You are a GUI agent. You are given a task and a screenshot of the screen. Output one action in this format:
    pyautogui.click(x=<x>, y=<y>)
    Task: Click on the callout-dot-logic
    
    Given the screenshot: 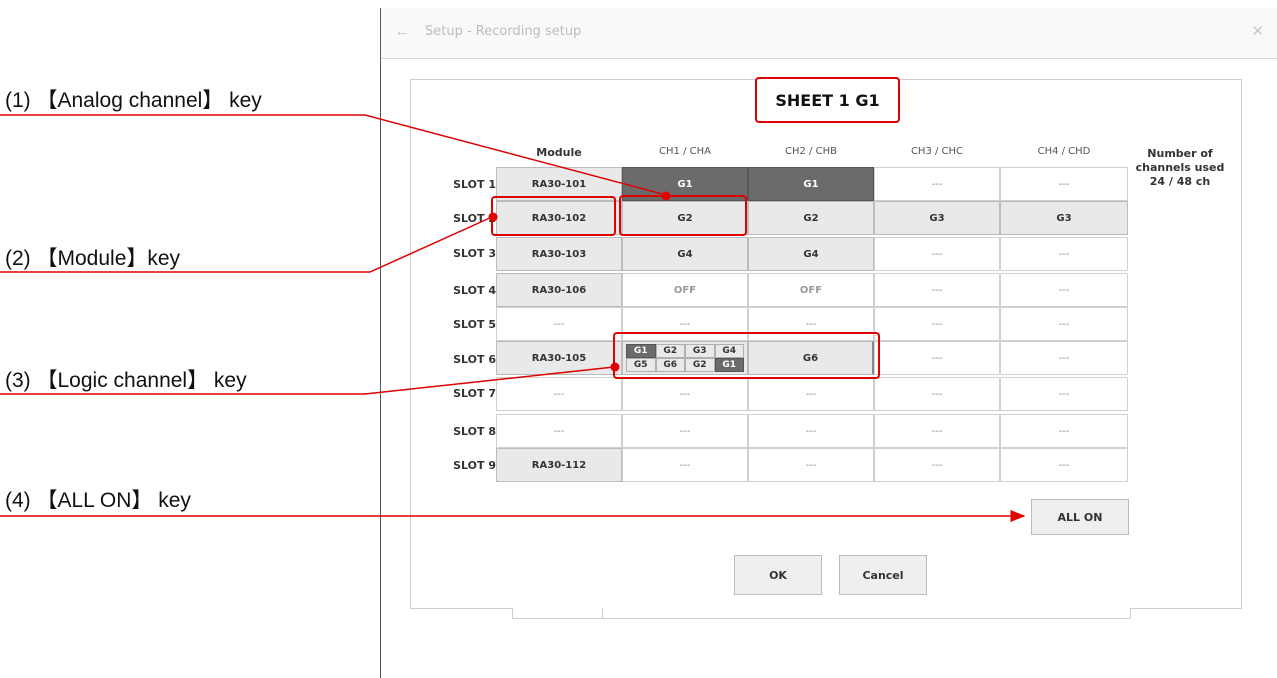 What is the action you would take?
    pyautogui.click(x=615, y=367)
    